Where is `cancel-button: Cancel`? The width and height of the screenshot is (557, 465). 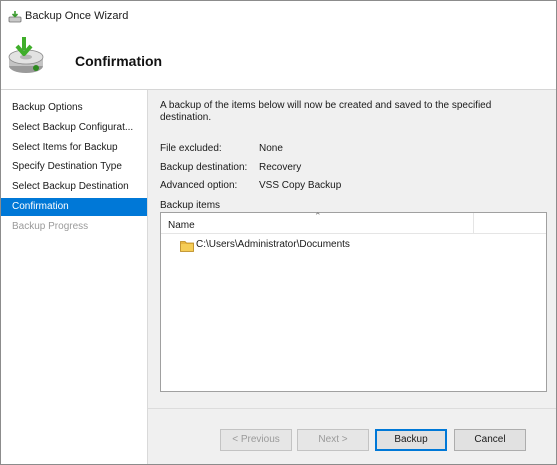
cancel-button: Cancel is located at coordinates (490, 440).